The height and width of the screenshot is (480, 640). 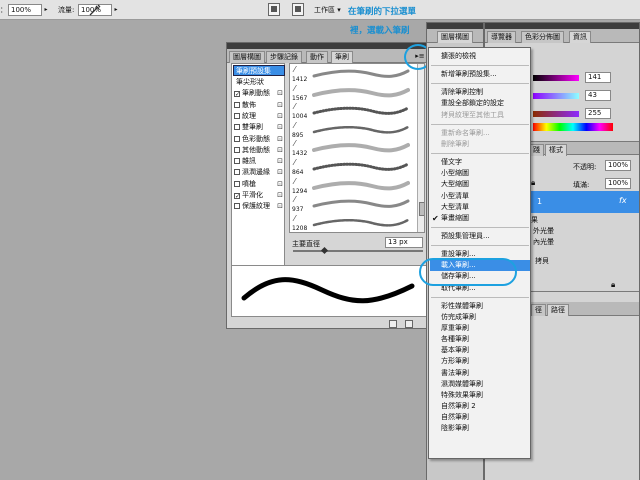 What do you see at coordinates (480, 103) in the screenshot?
I see `menu-item: 重設全部鎖定的設定` at bounding box center [480, 103].